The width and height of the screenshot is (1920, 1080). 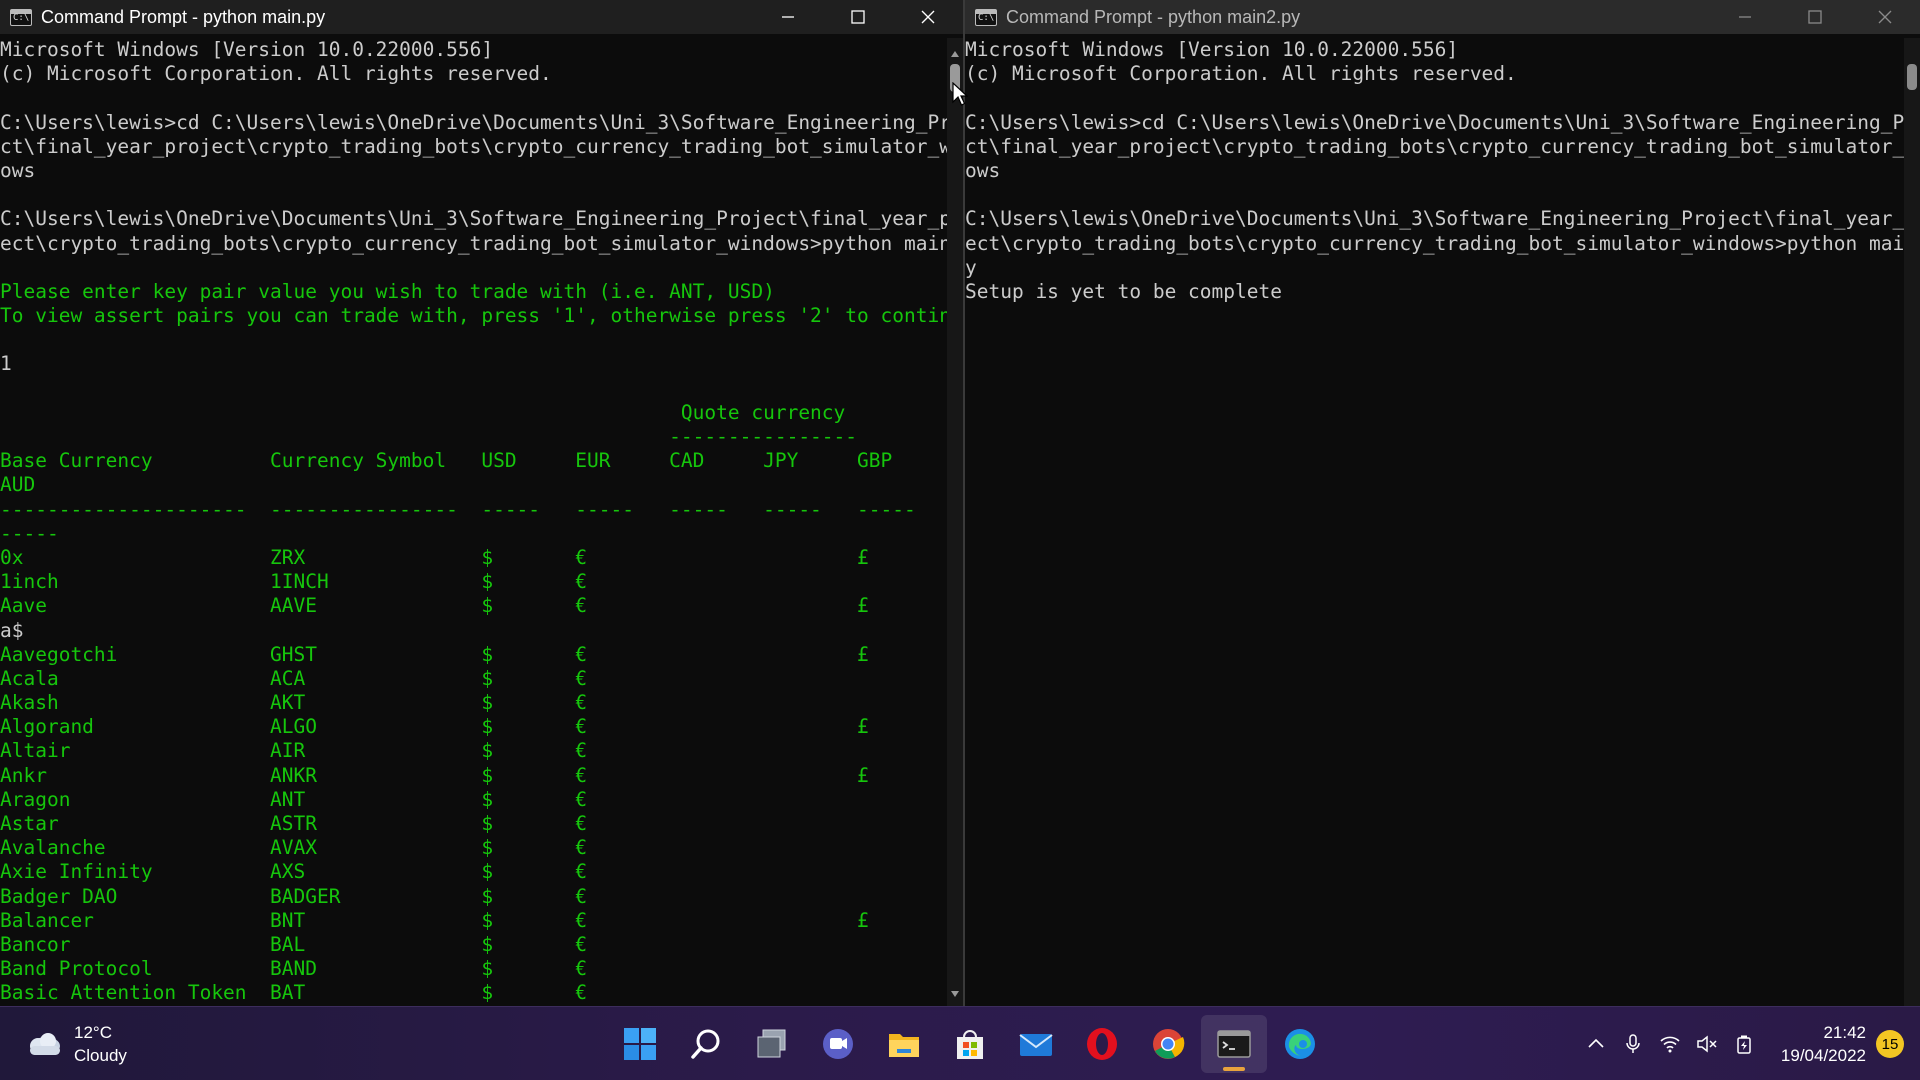 What do you see at coordinates (293, 944) in the screenshot?
I see `console-line: Bancor BAL $ €` at bounding box center [293, 944].